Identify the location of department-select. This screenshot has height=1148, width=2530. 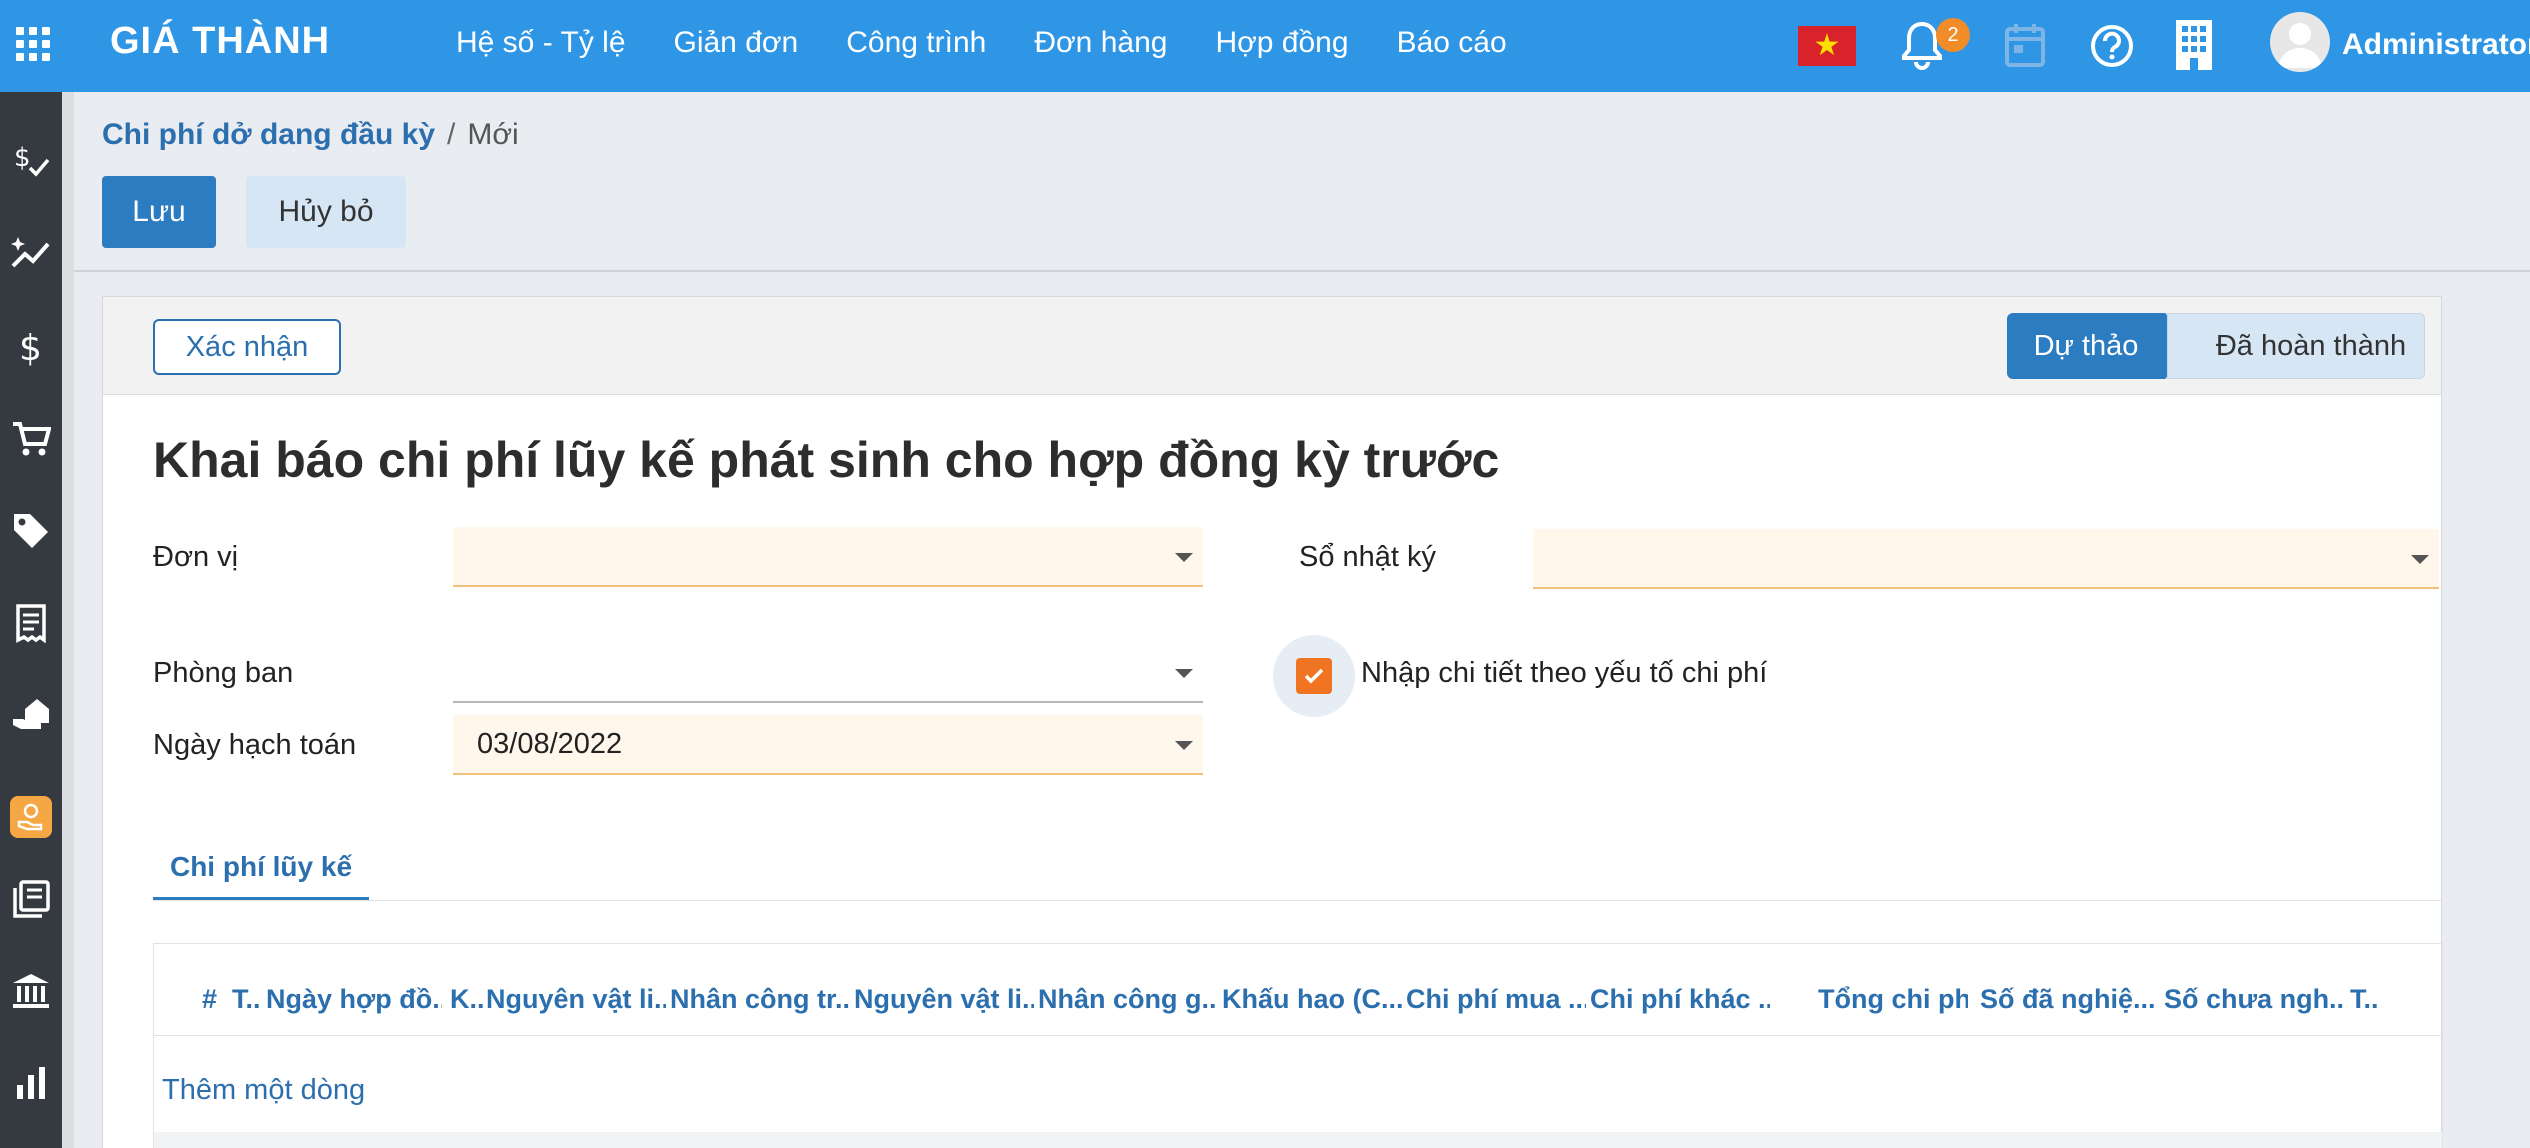
(828, 673).